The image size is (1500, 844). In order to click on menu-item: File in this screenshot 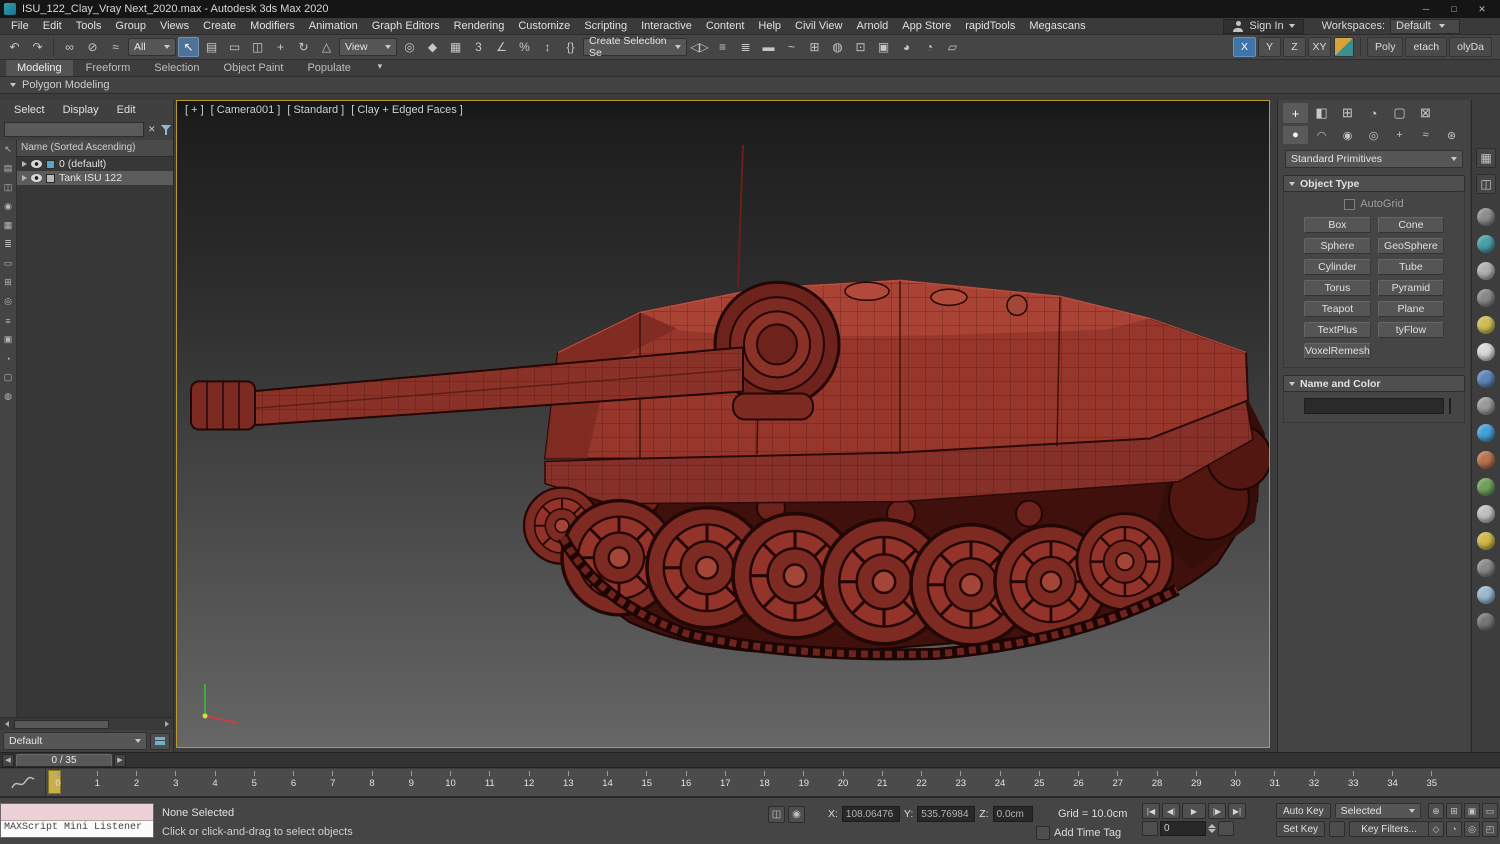, I will do `click(20, 26)`.